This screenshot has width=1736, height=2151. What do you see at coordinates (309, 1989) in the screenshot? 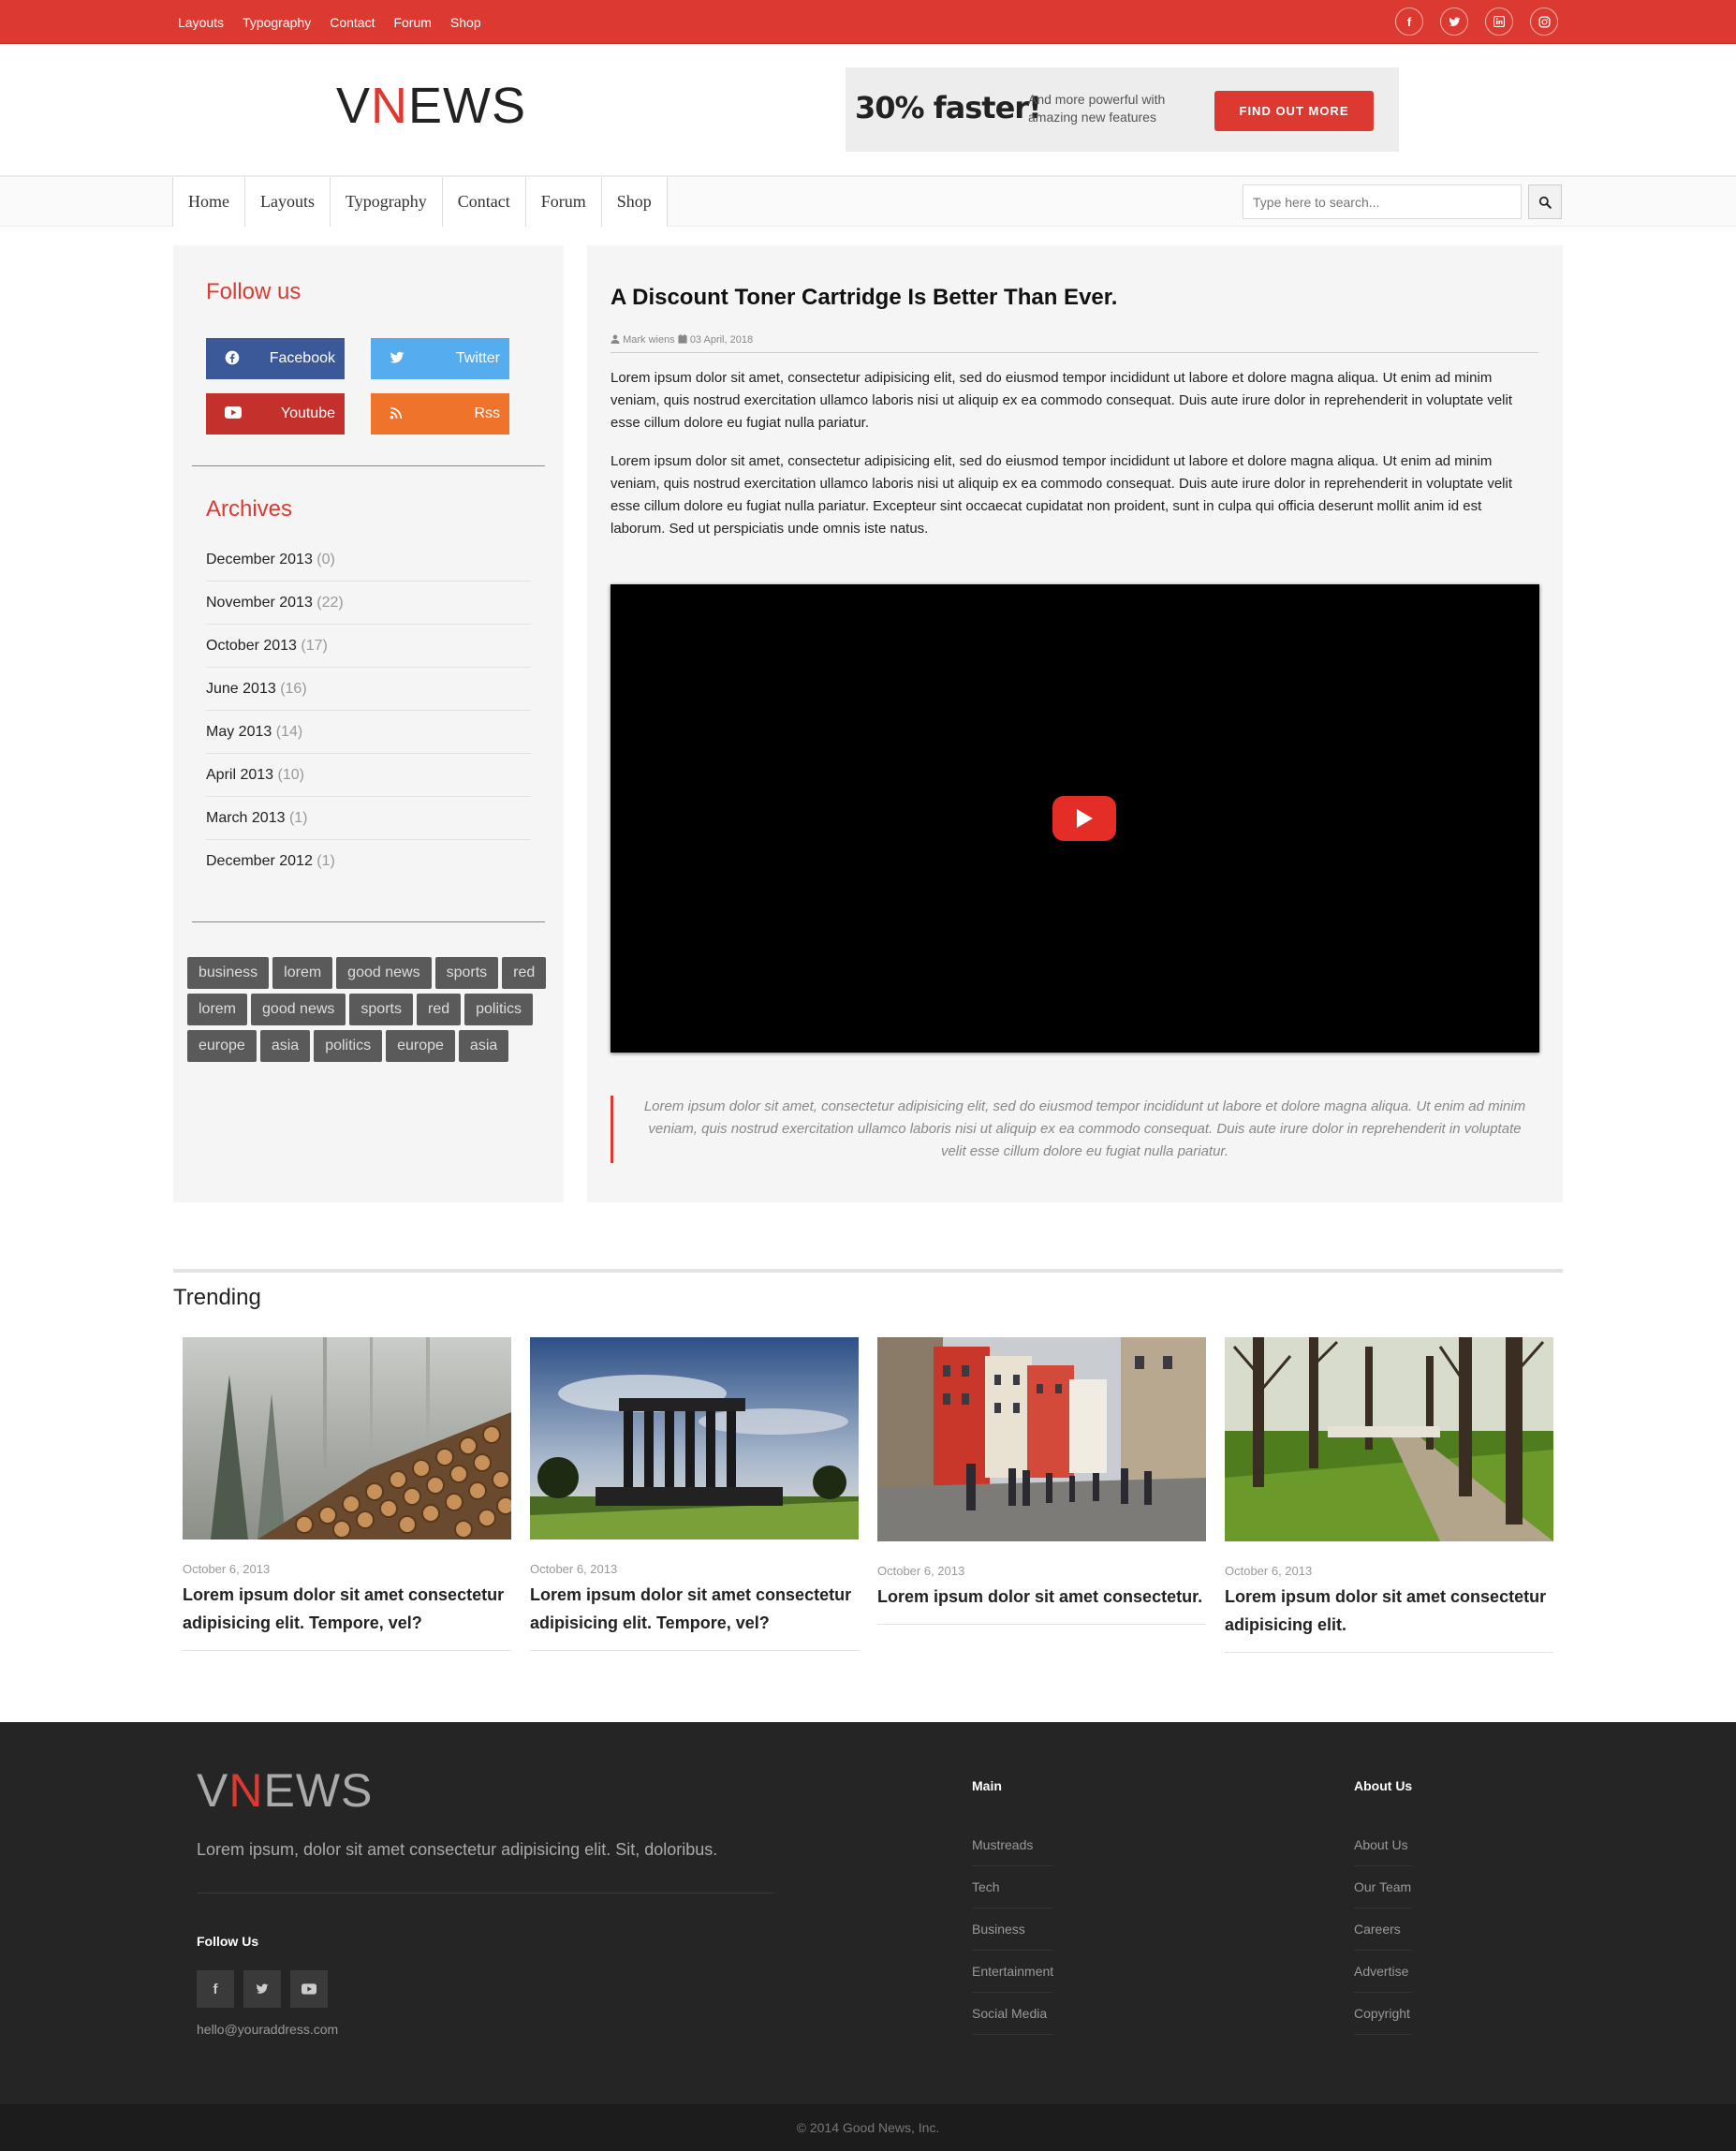
I see `youtube-icon` at bounding box center [309, 1989].